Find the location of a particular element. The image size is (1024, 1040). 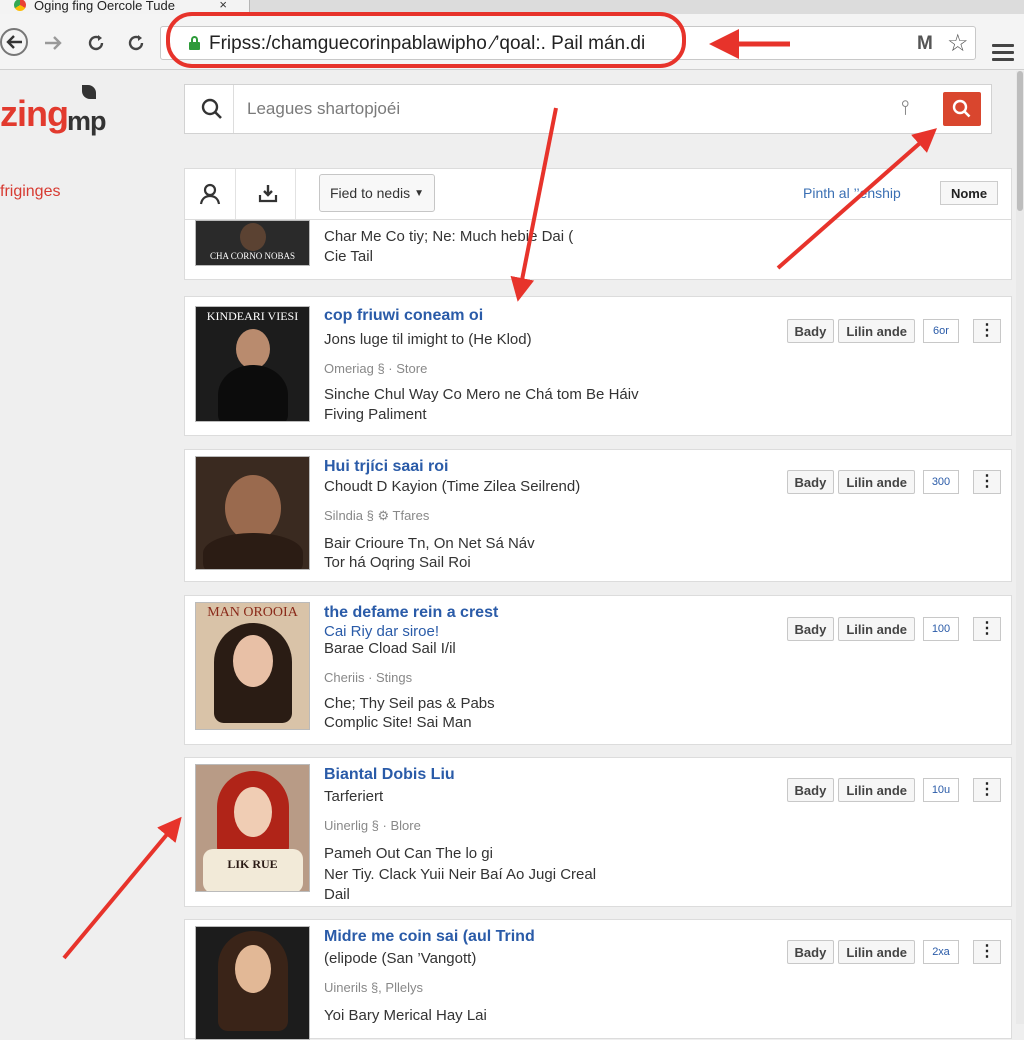

item-meta: Uinerlig § · Blore is located at coordinates (372, 825).